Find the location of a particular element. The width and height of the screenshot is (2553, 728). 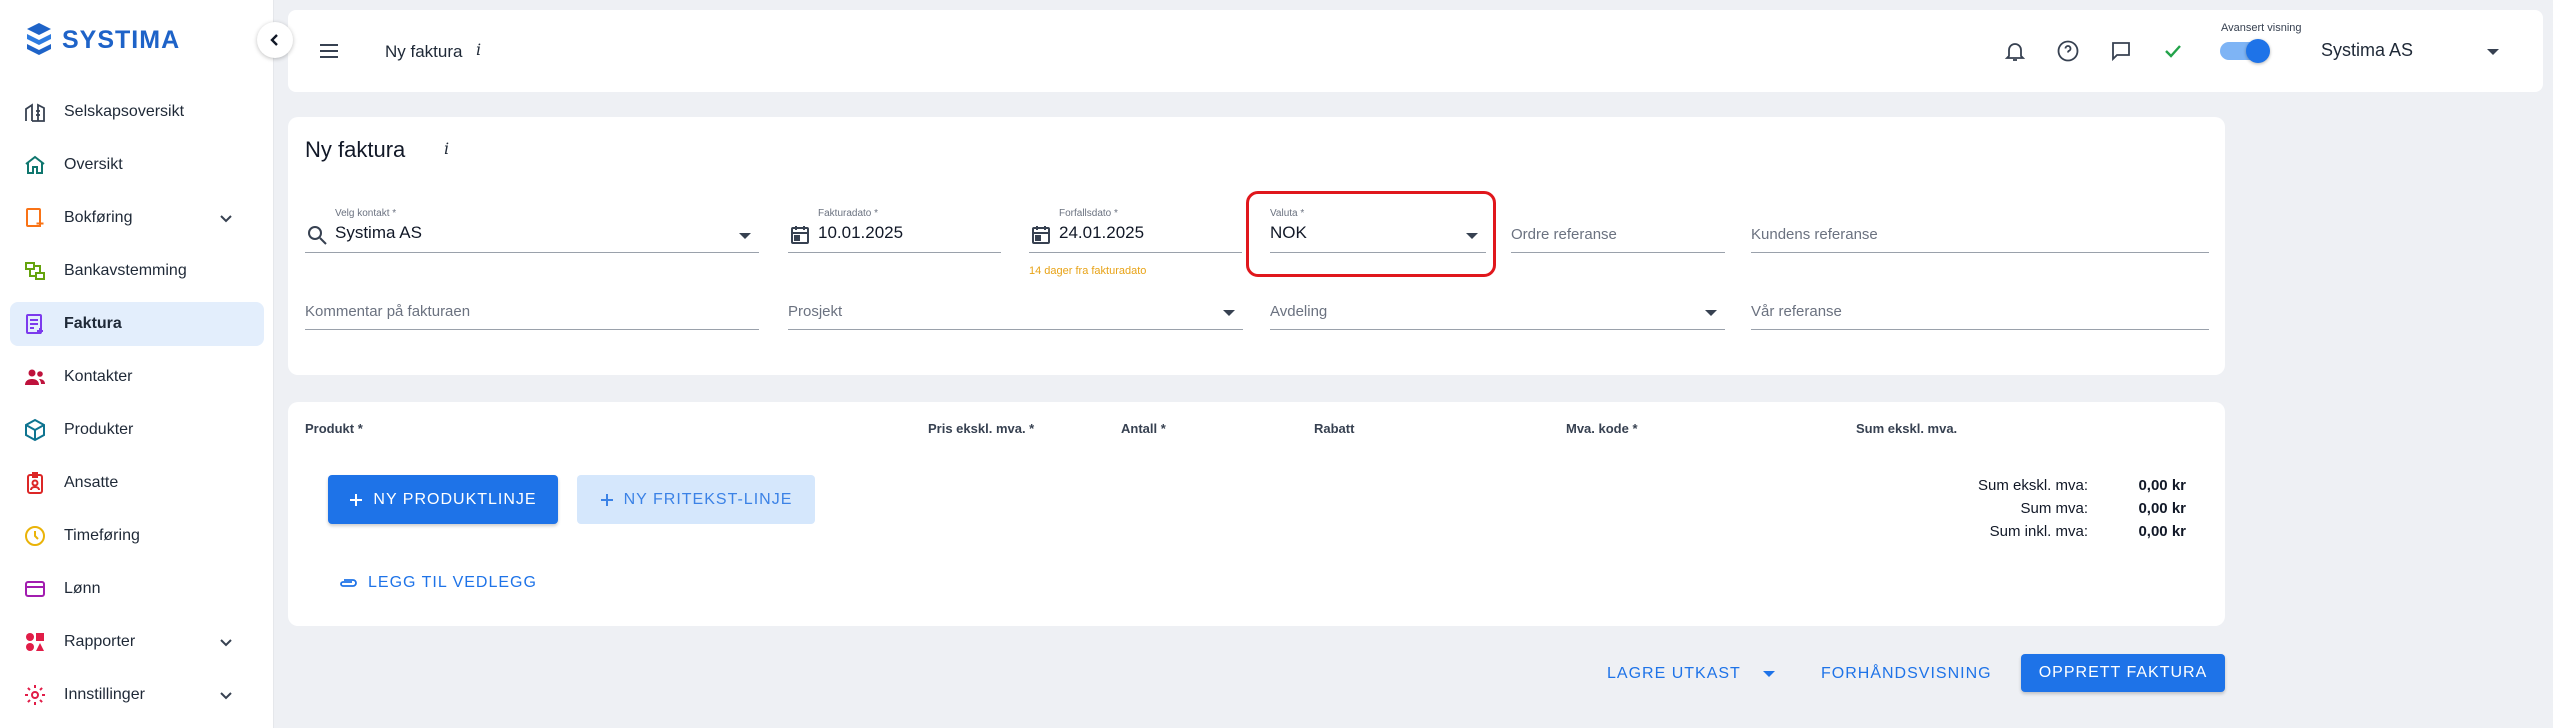

sidebar-item-bankavstemming: Bankavstemming is located at coordinates (137, 271).